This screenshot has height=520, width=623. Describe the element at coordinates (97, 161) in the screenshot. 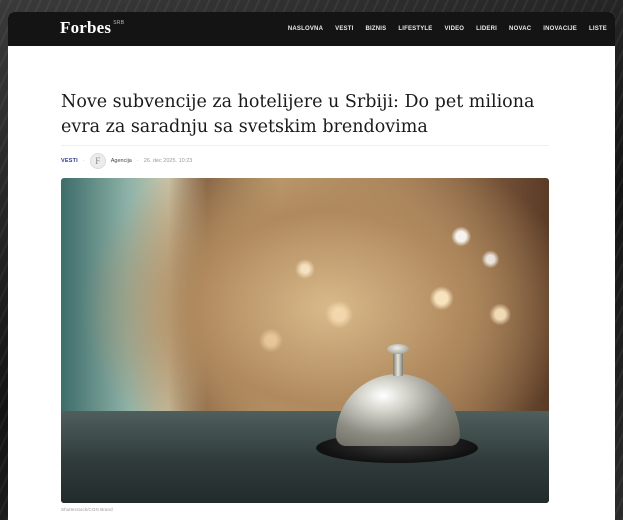

I see `author-avatar: F` at that location.